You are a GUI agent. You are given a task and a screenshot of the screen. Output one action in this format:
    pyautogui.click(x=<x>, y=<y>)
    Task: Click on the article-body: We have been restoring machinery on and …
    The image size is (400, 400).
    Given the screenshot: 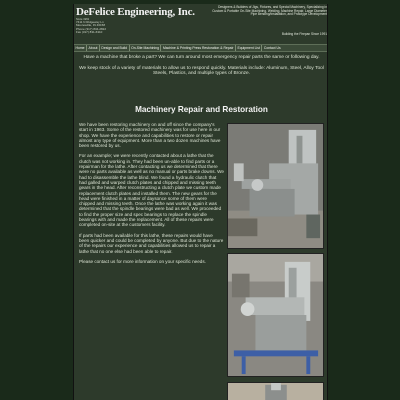 What is the action you would take?
    pyautogui.click(x=151, y=195)
    